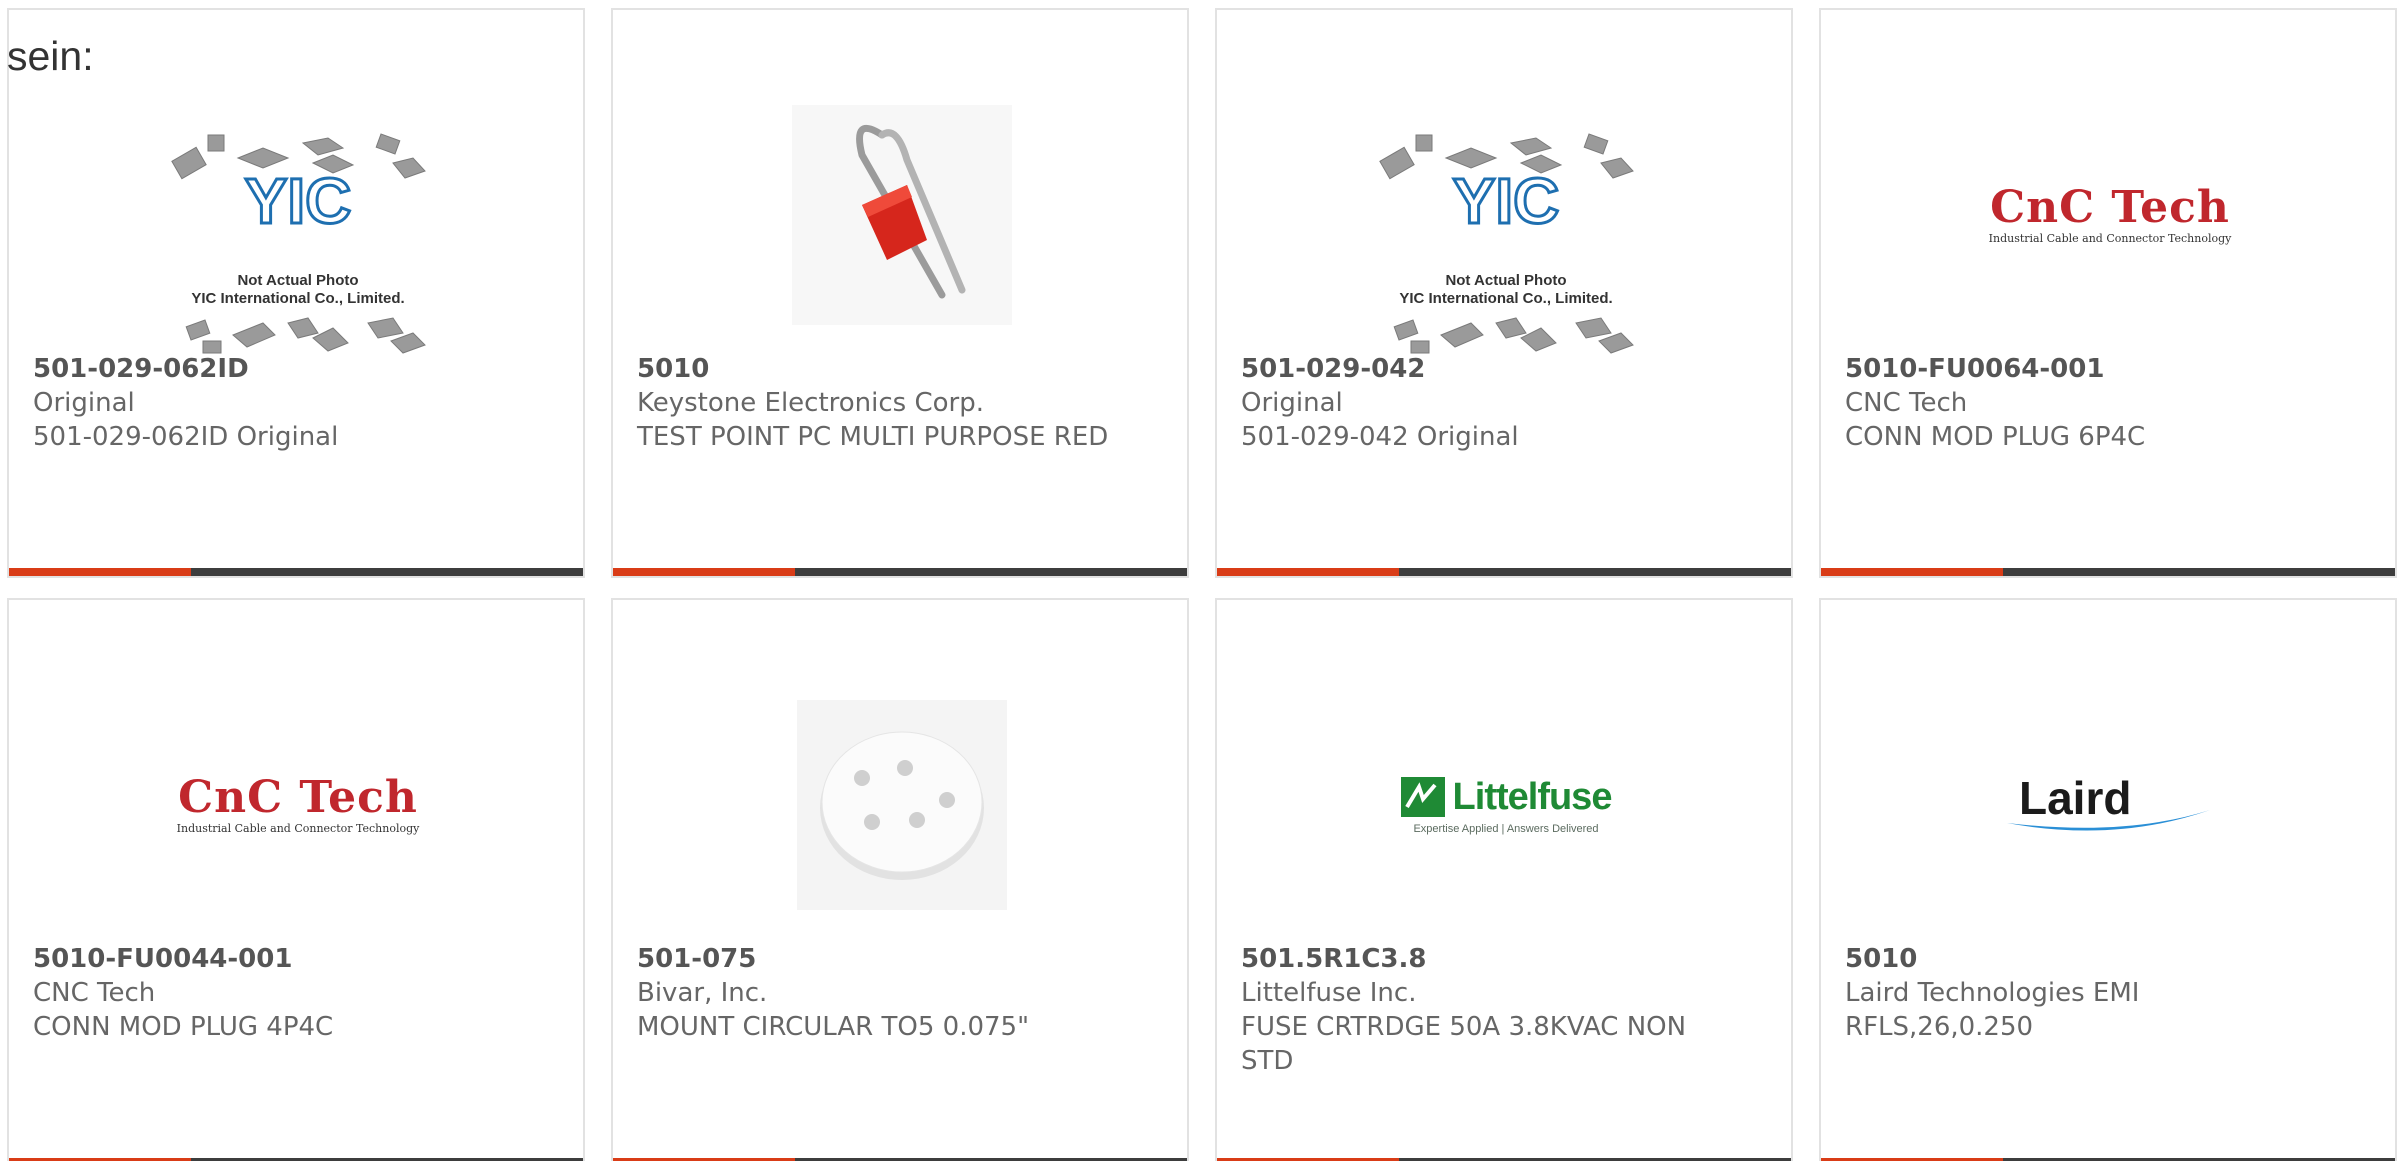  What do you see at coordinates (702, 993) in the screenshot?
I see `manufacturer: Bivar, Inc.` at bounding box center [702, 993].